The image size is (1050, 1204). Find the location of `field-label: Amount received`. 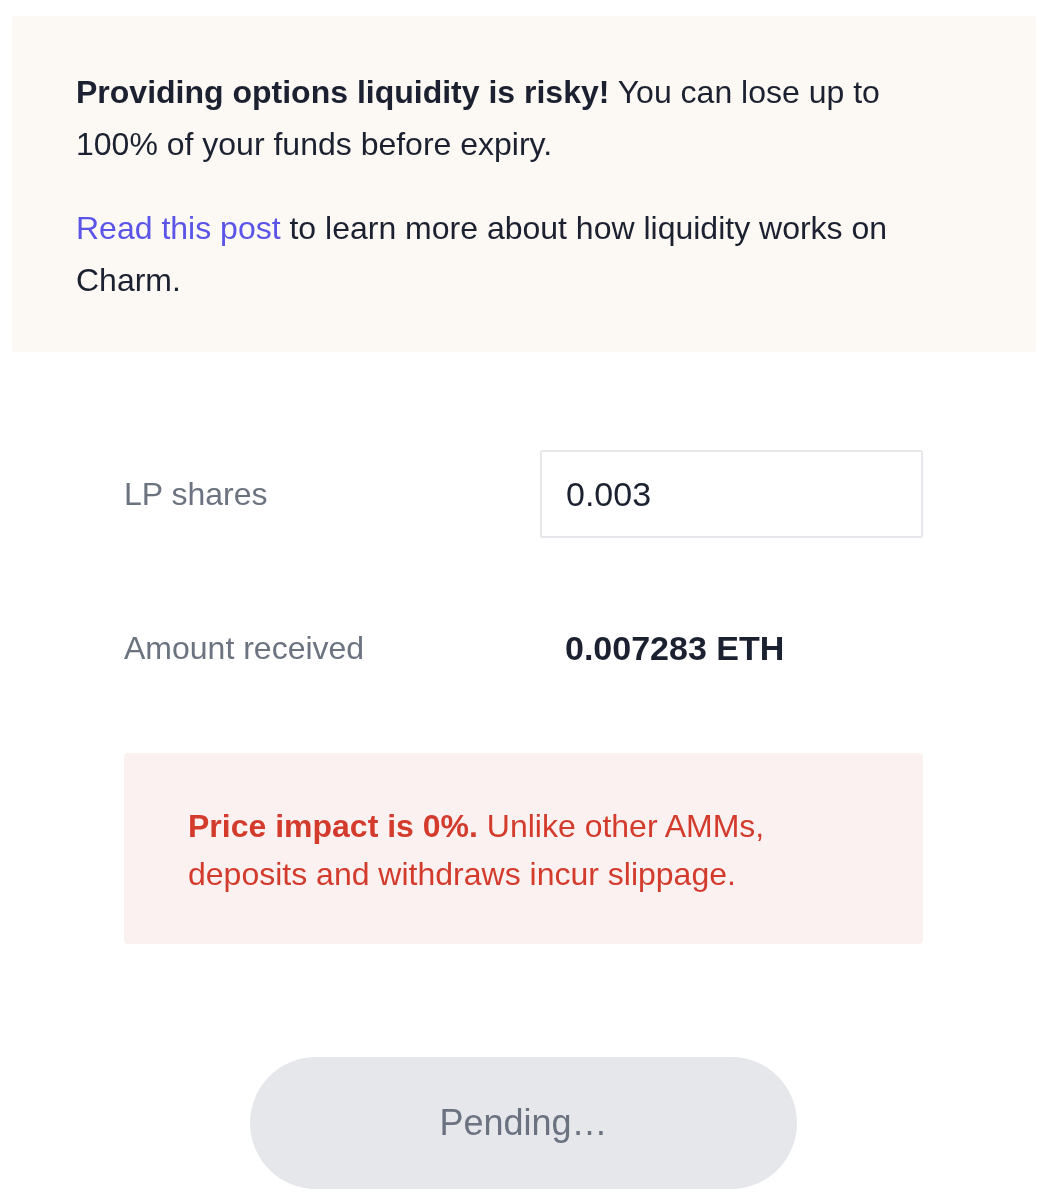

field-label: Amount received is located at coordinates (244, 648).